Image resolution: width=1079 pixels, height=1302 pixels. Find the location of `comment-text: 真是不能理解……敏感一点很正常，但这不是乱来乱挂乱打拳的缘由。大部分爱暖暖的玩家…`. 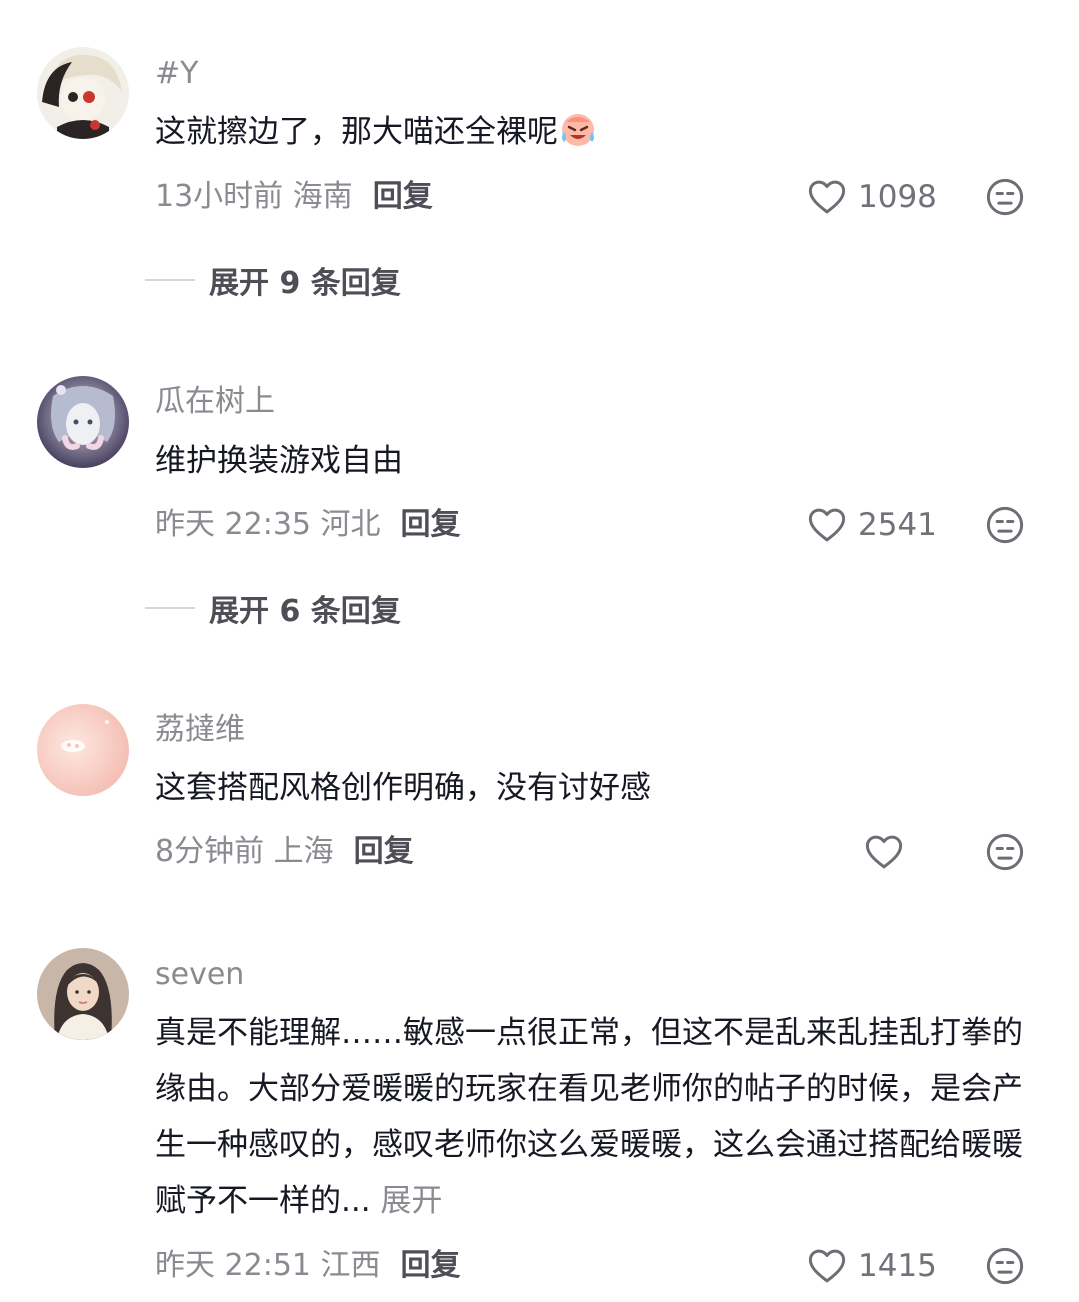

comment-text: 真是不能理解……敏感一点很正常，但这不是乱来乱挂乱打拳的缘由。大部分爱暖暖的玩家… is located at coordinates (595, 1117).